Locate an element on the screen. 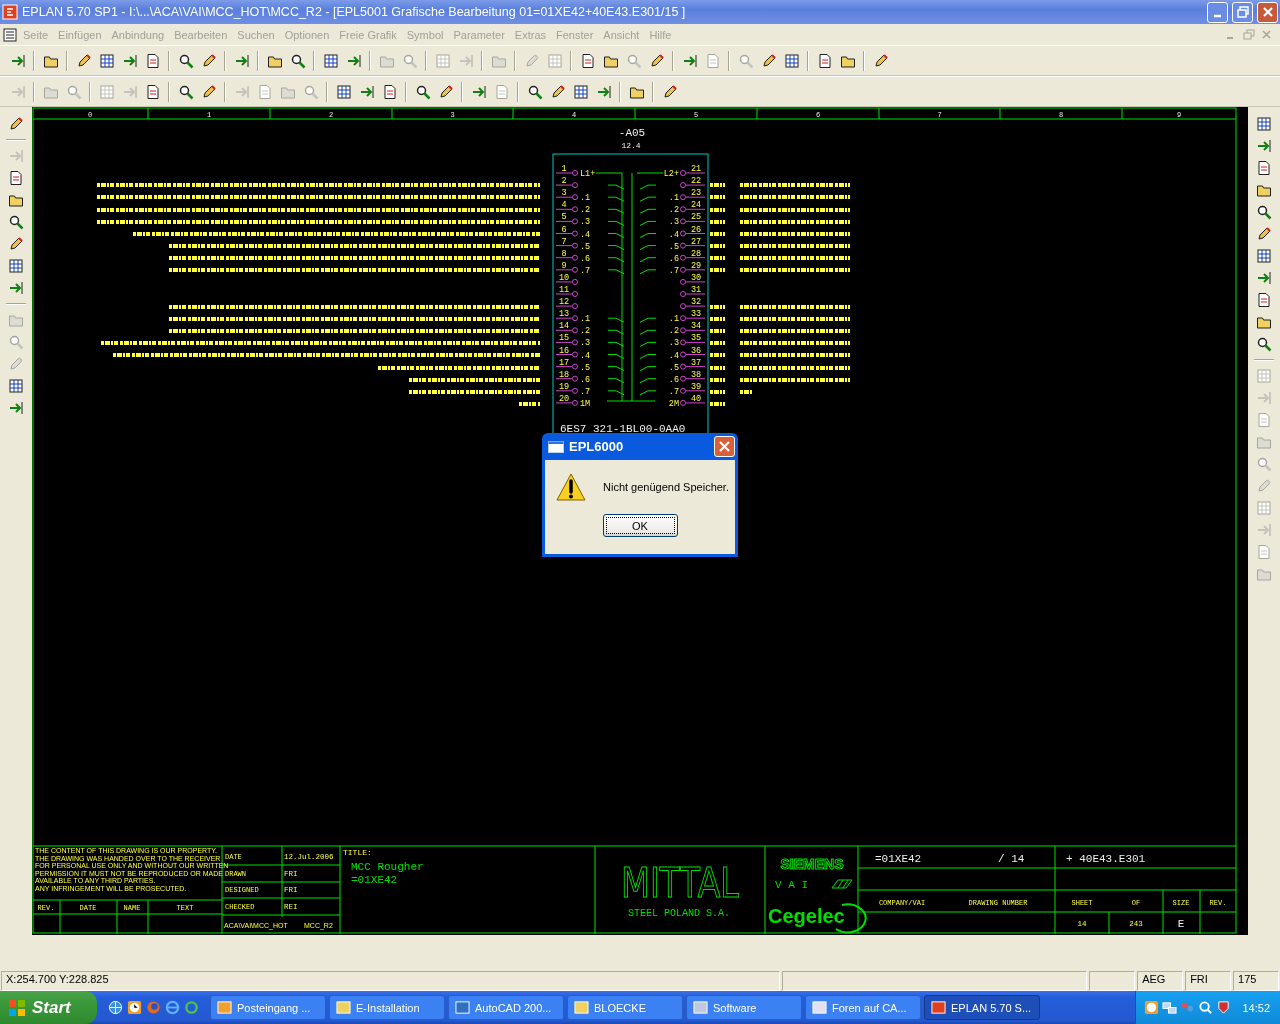 The width and height of the screenshot is (1280, 1024). terminal-label: .3 is located at coordinates (585, 343).